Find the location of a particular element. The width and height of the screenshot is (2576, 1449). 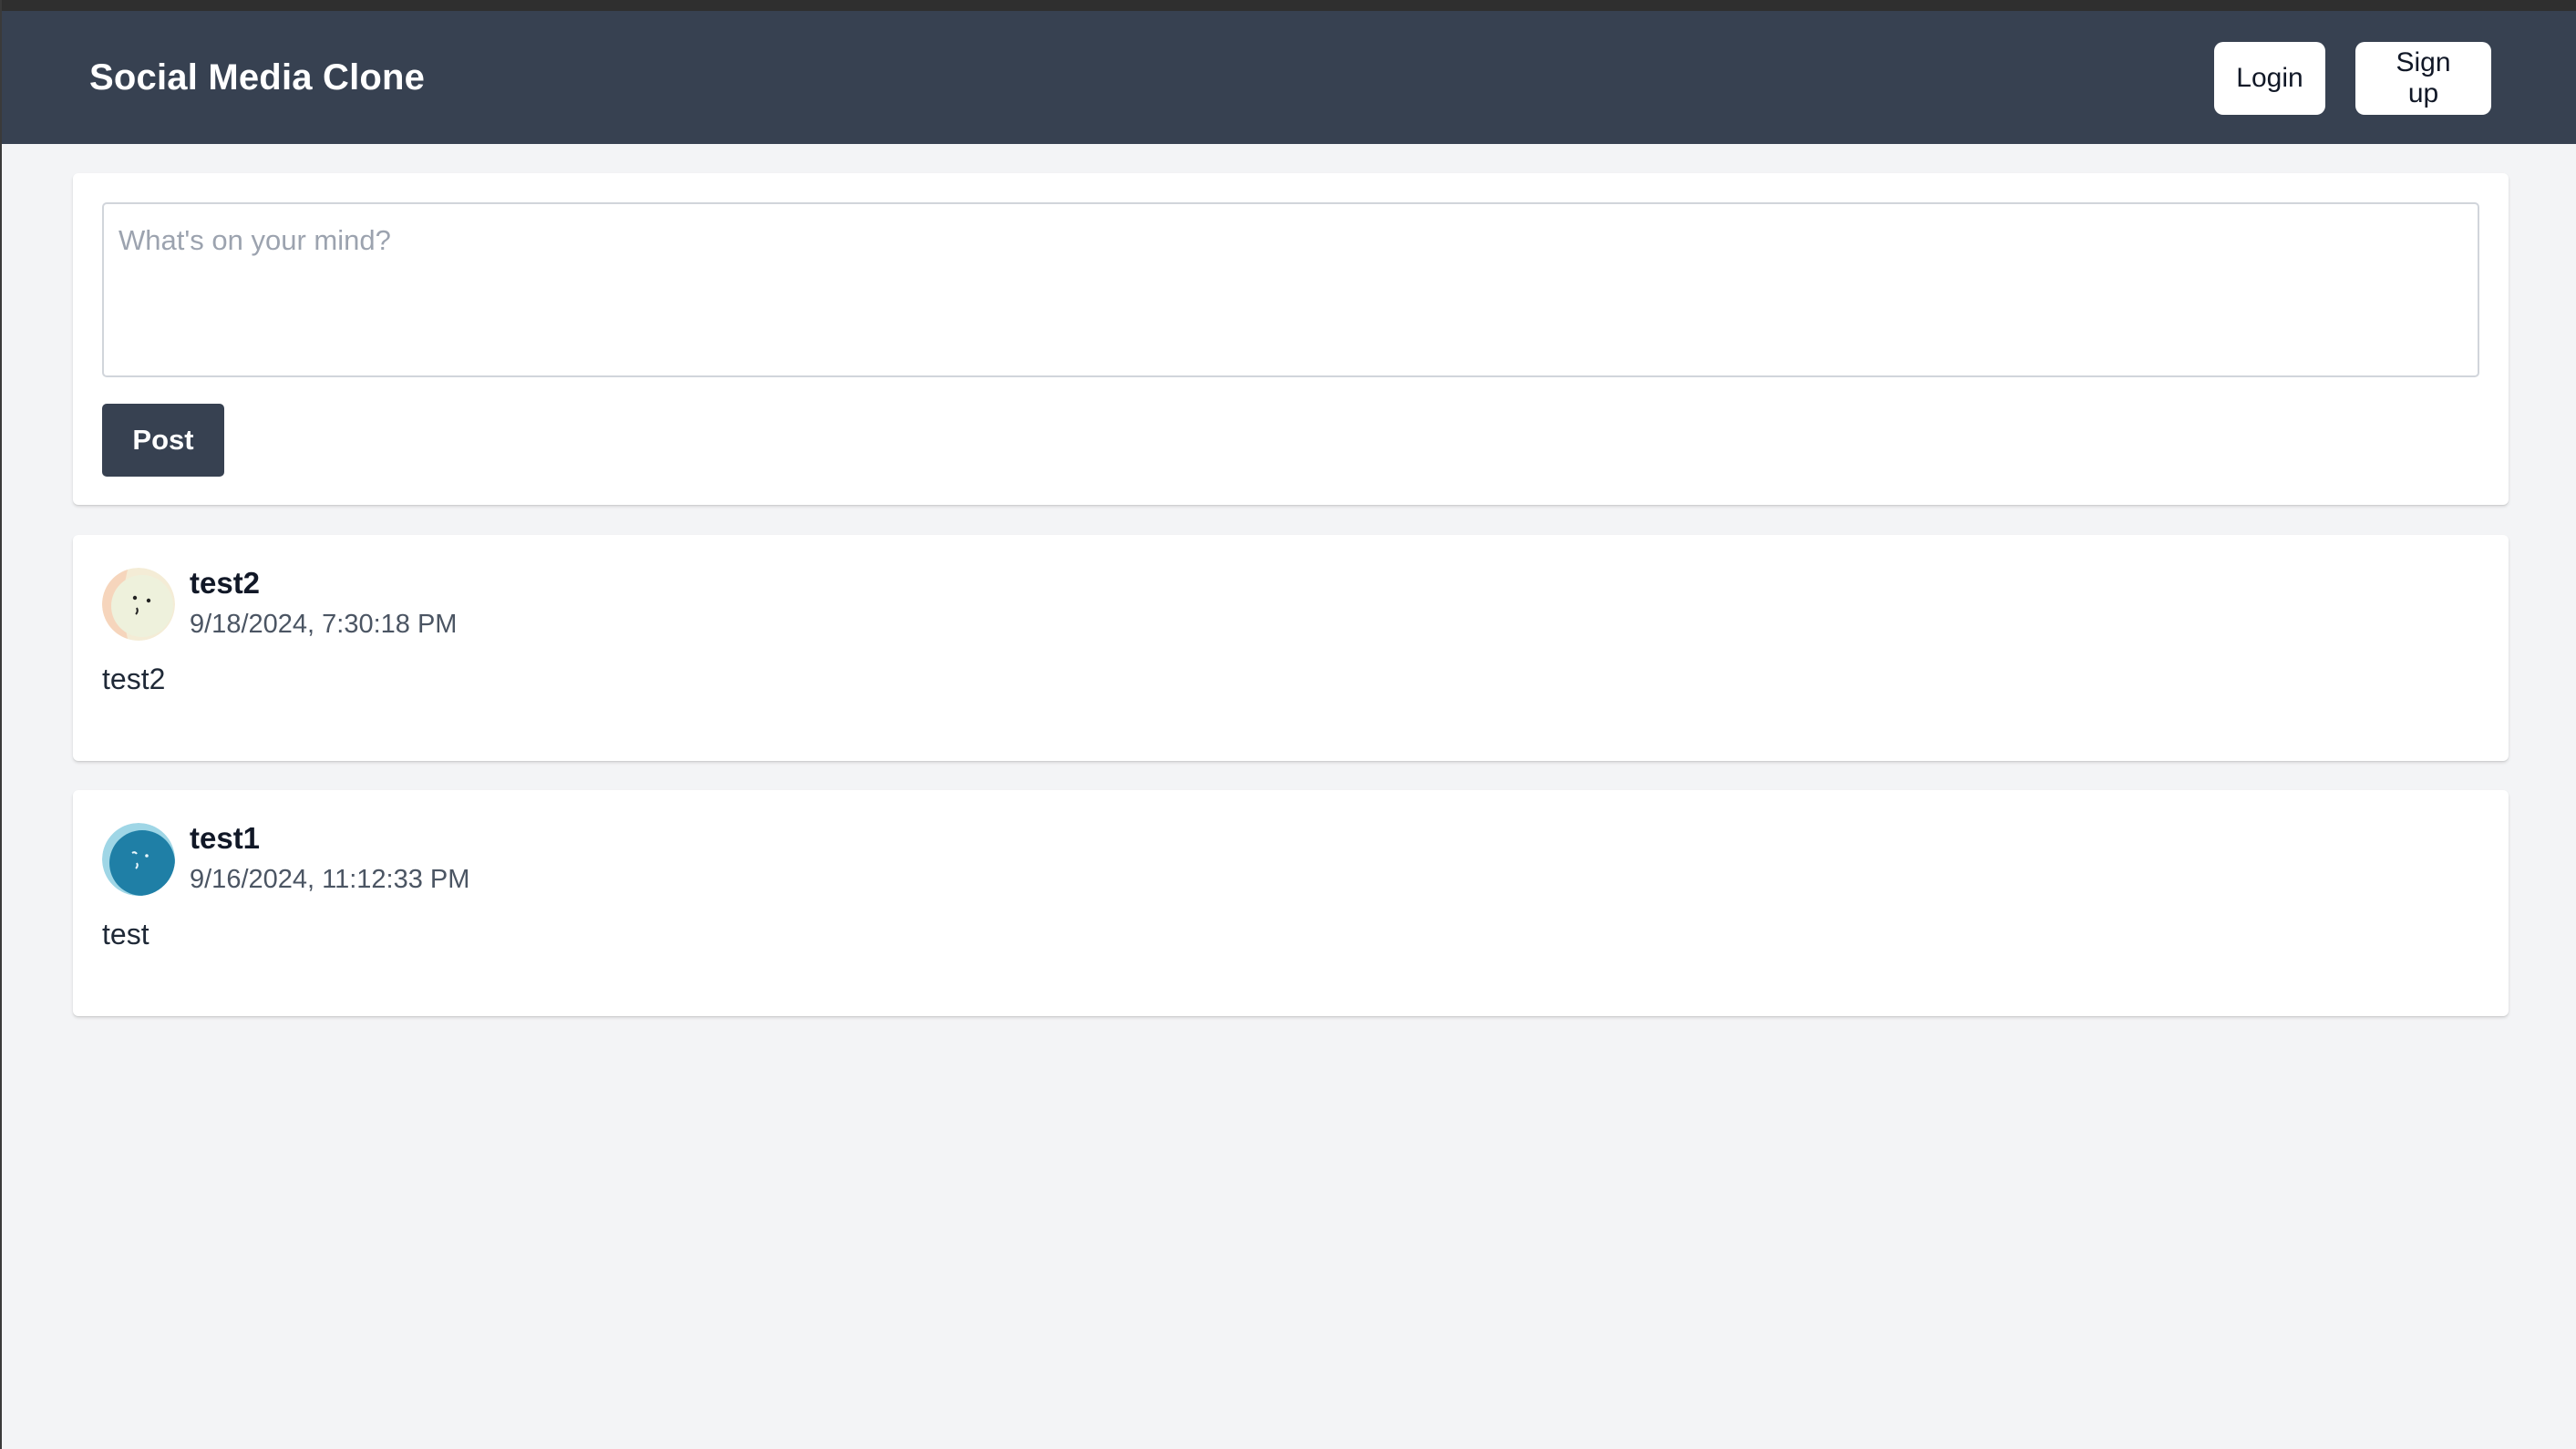

avatar-teal-icon is located at coordinates (138, 859).